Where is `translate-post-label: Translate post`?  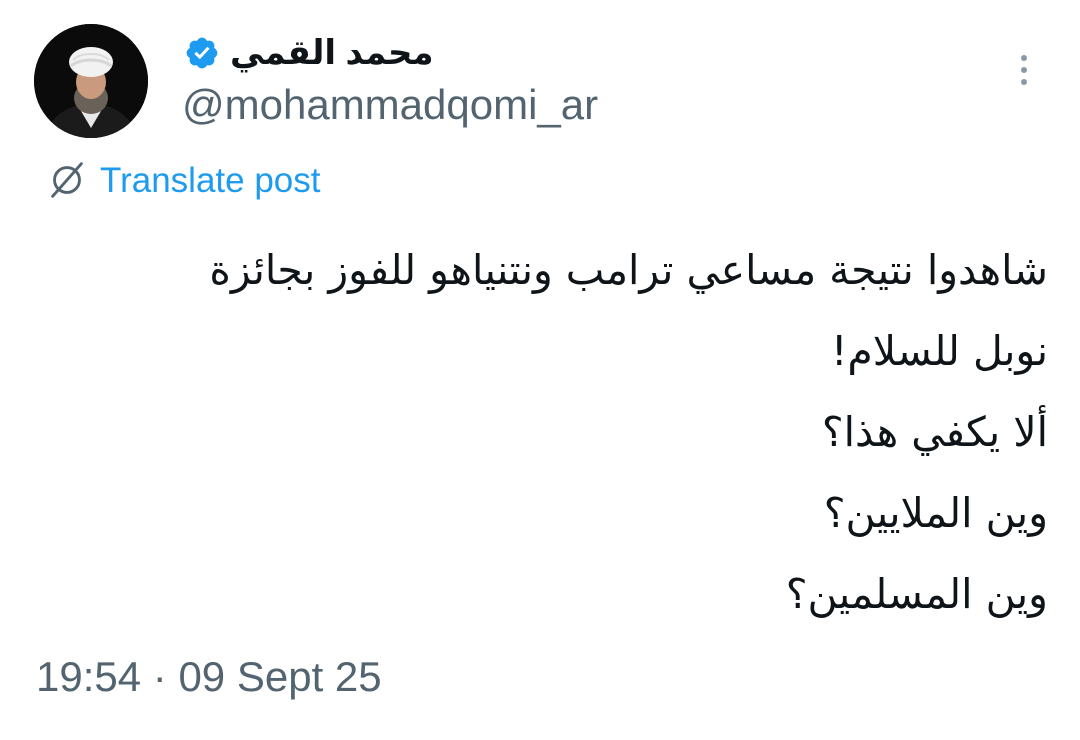 translate-post-label: Translate post is located at coordinates (210, 180).